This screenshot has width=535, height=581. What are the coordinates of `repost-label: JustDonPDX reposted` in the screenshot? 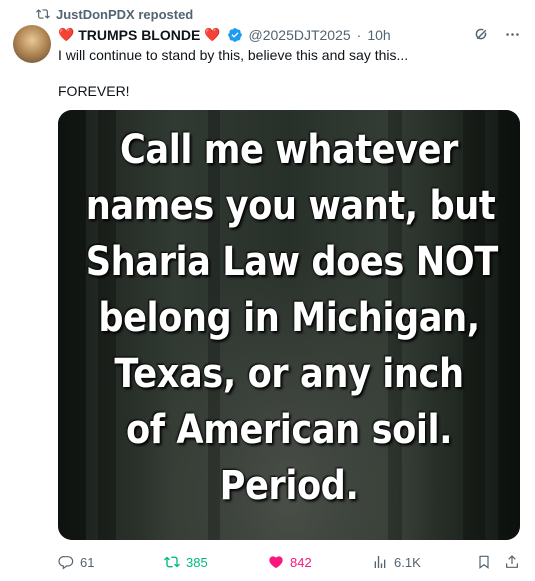 It's located at (125, 14).